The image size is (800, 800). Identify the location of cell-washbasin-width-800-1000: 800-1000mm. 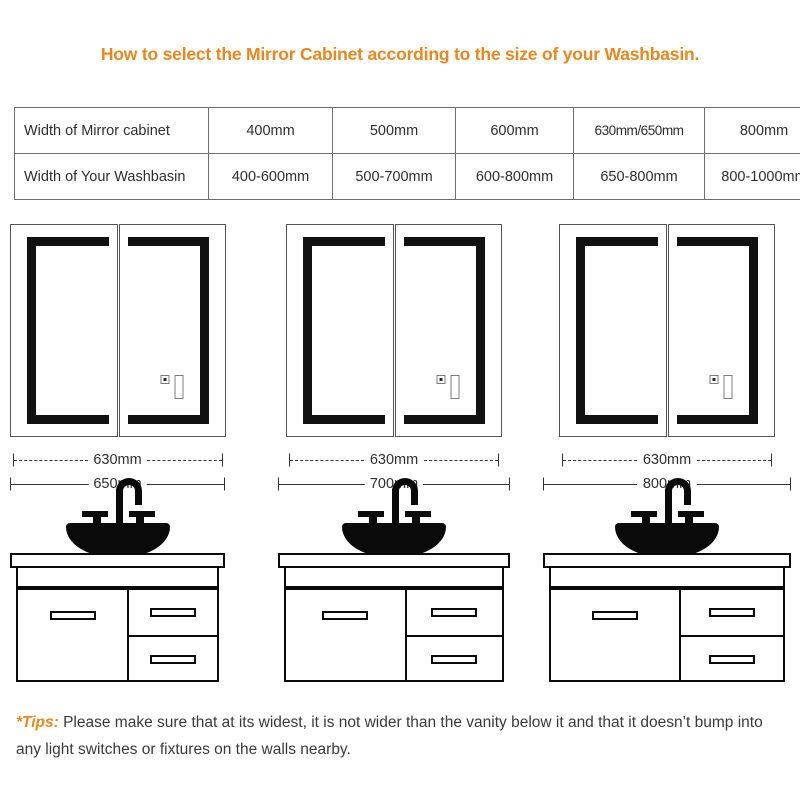
(752, 176).